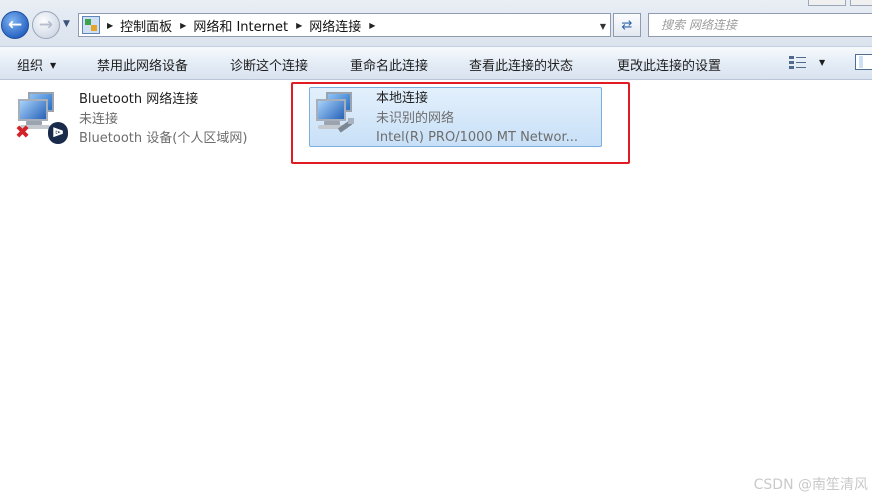 The width and height of the screenshot is (872, 500). I want to click on bluetooth-icon: ᐉ, so click(58, 133).